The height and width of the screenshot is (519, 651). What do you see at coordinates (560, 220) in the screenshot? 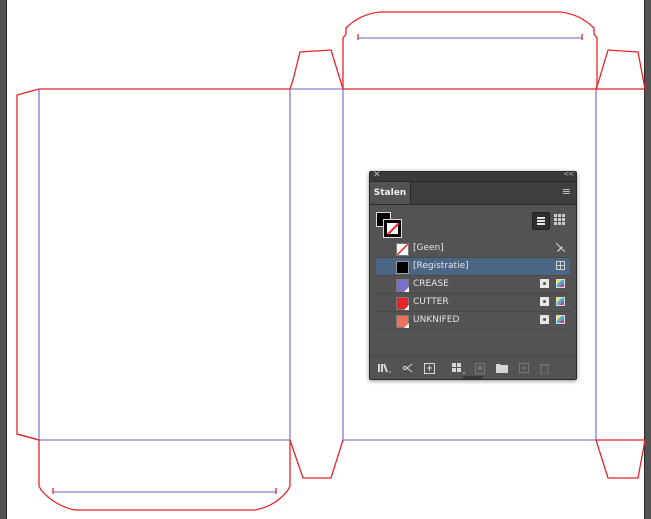
I see `grid-view-icon` at bounding box center [560, 220].